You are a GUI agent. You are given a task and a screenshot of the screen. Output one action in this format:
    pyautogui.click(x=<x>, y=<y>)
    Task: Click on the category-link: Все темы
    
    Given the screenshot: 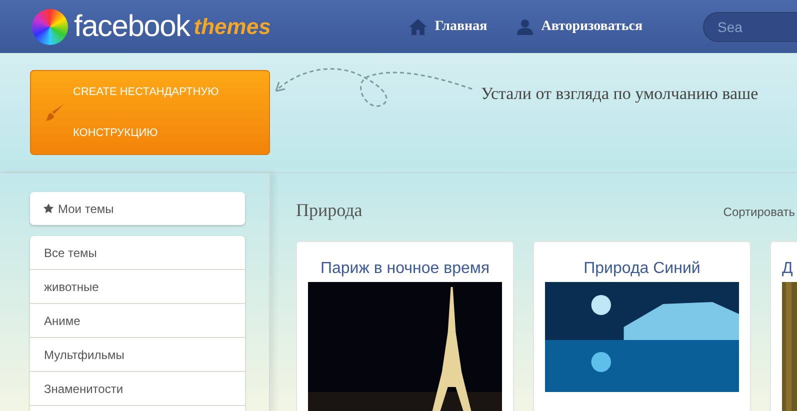 What is the action you would take?
    pyautogui.click(x=137, y=253)
    